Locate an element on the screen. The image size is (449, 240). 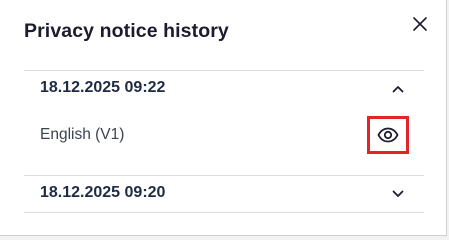
version-label: English (V1) is located at coordinates (82, 134).